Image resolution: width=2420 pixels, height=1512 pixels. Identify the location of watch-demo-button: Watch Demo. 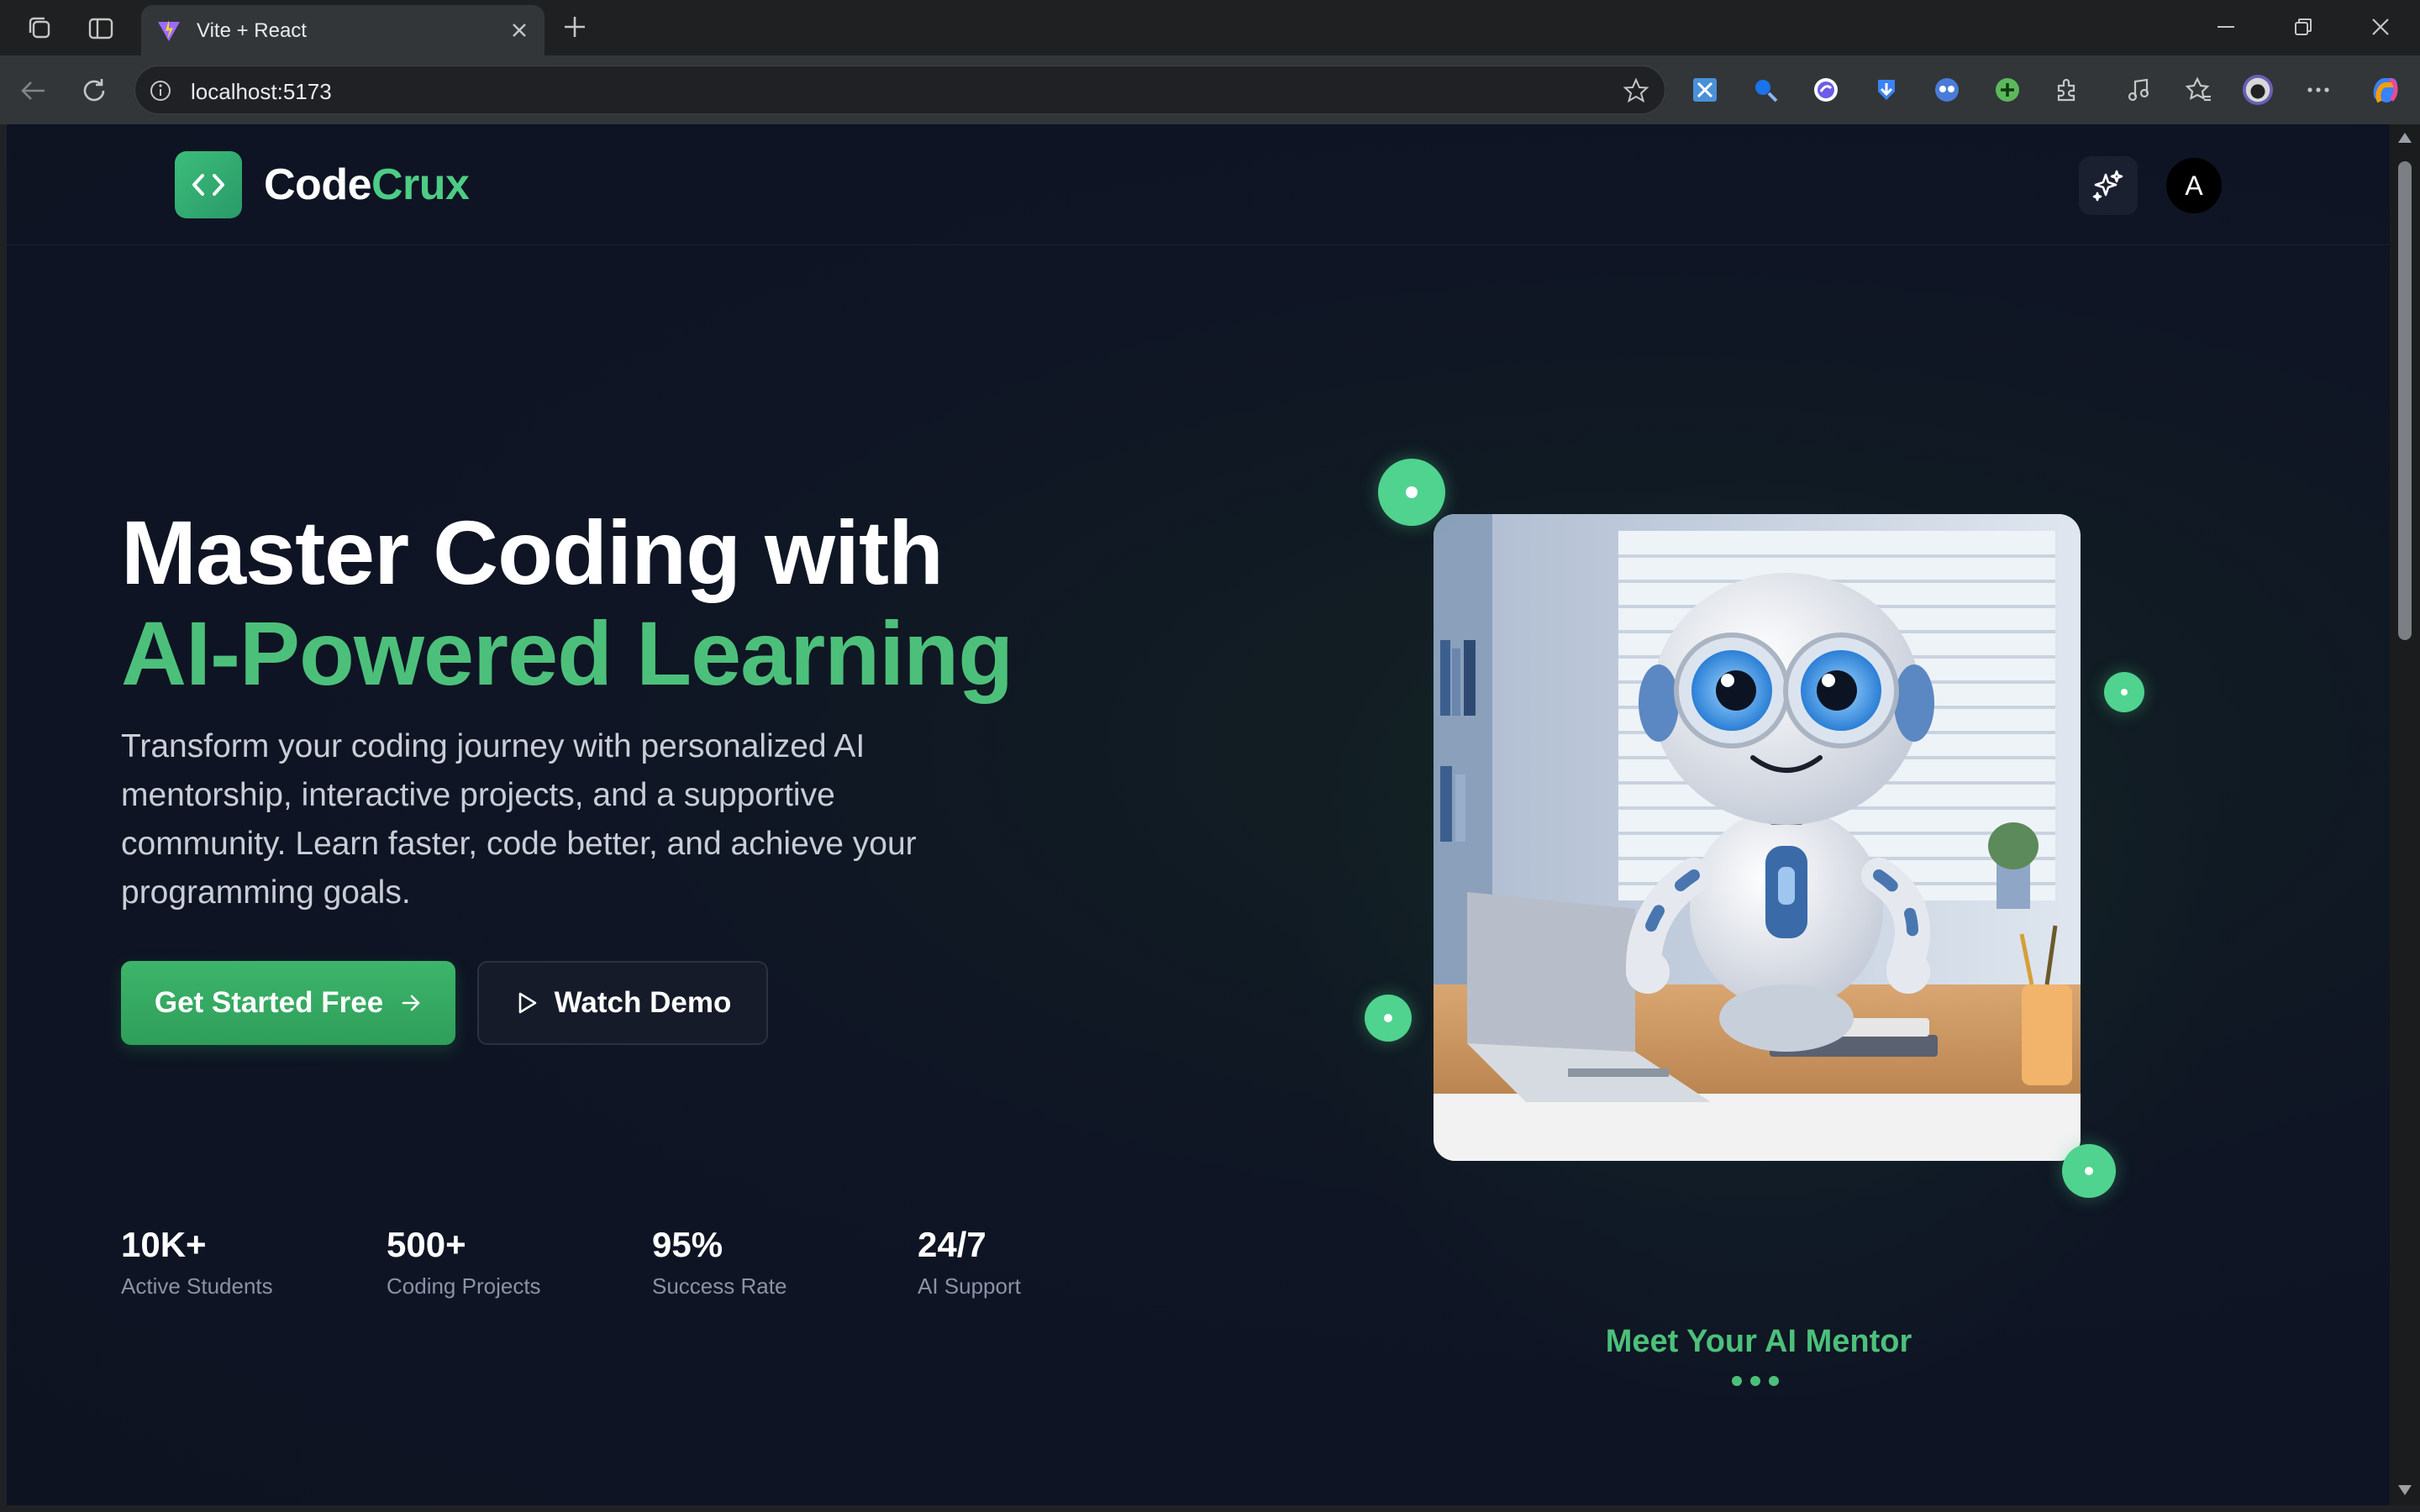
(622, 1003).